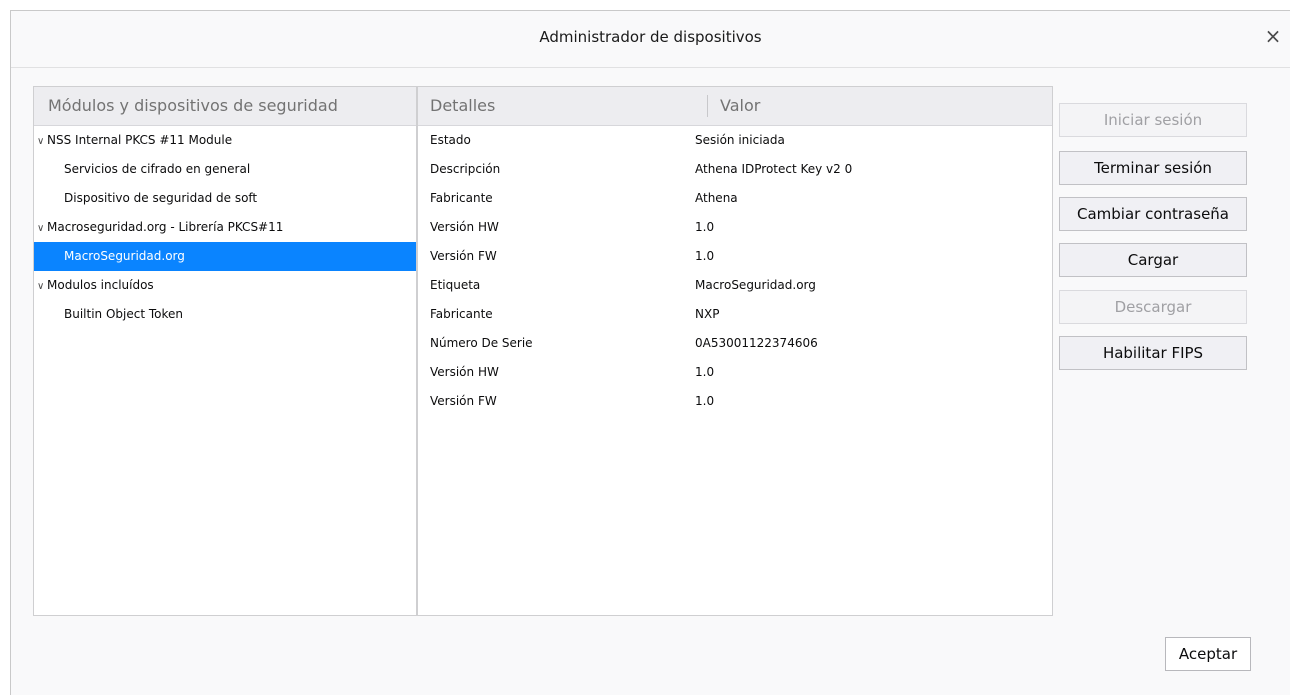  Describe the element at coordinates (1273, 36) in the screenshot. I see `close-icon: ×` at that location.